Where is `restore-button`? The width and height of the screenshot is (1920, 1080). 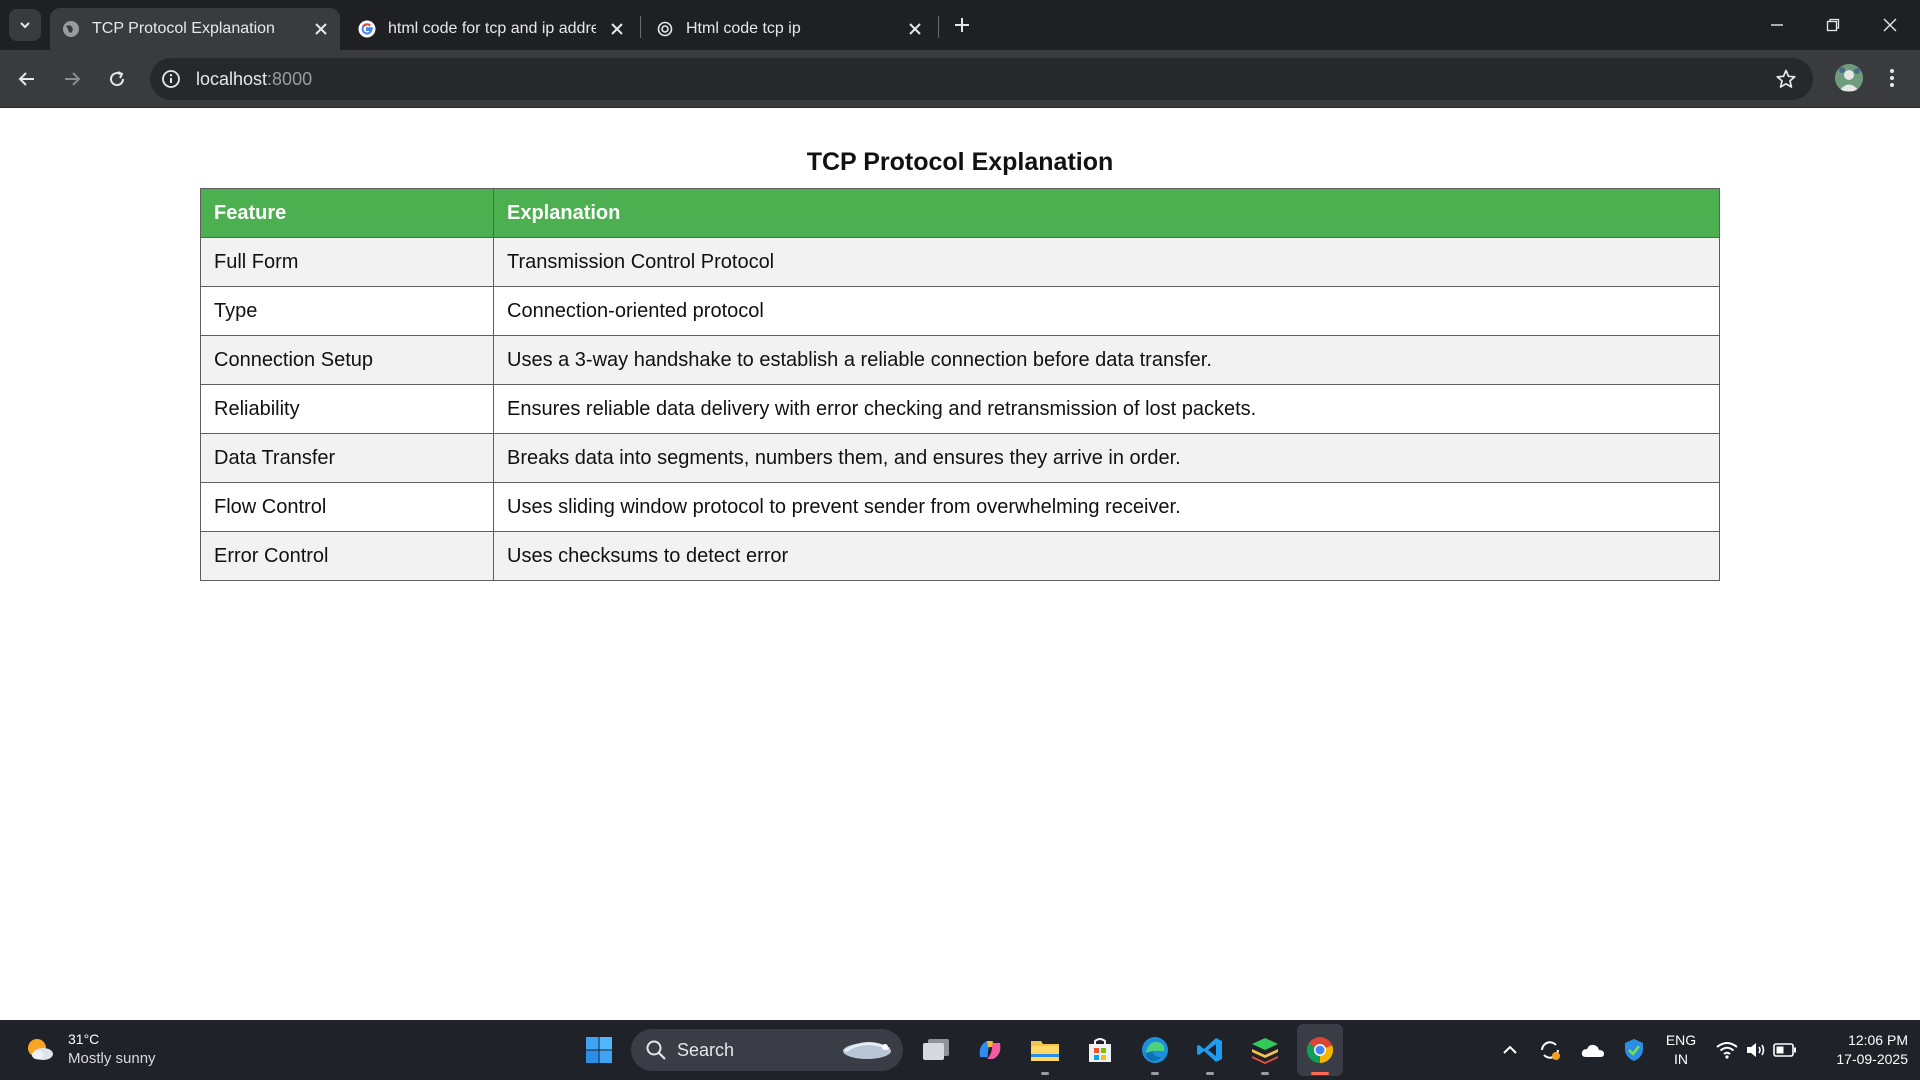 restore-button is located at coordinates (1833, 25).